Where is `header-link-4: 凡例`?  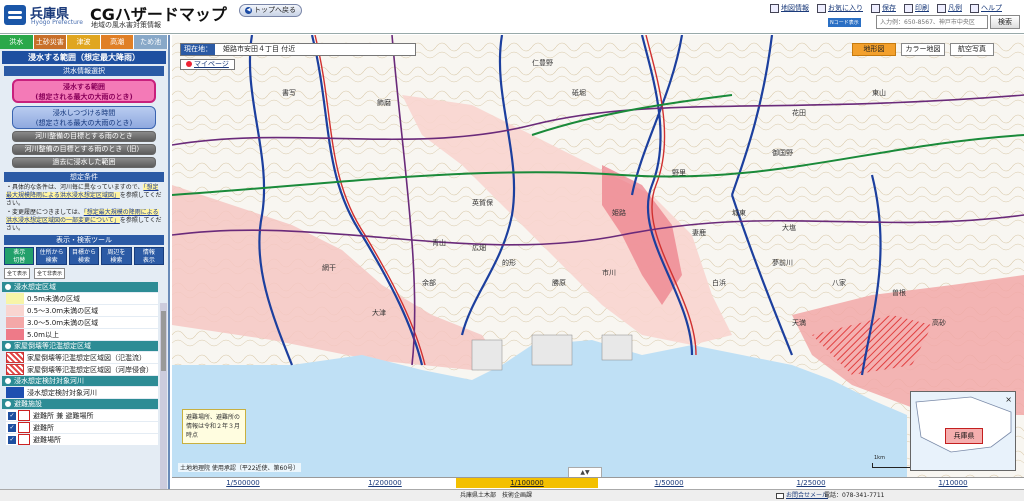
header-link-4: 凡例 is located at coordinates (949, 8).